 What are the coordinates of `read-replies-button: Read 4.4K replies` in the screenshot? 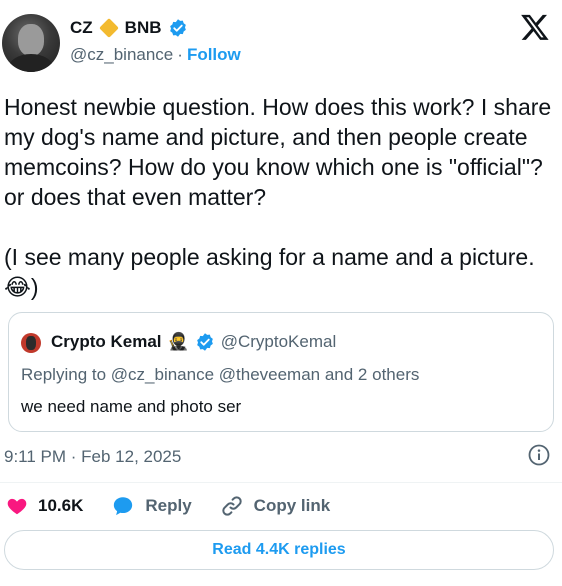 It's located at (279, 550).